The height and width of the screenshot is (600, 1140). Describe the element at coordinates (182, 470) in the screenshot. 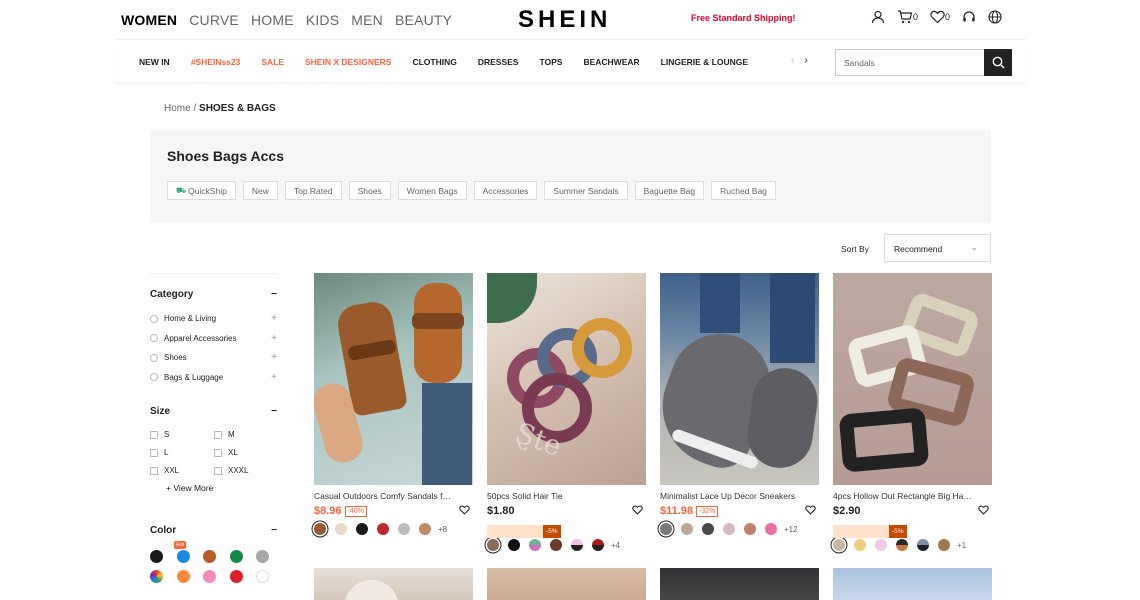

I see `size-option-xxl: XXL` at that location.